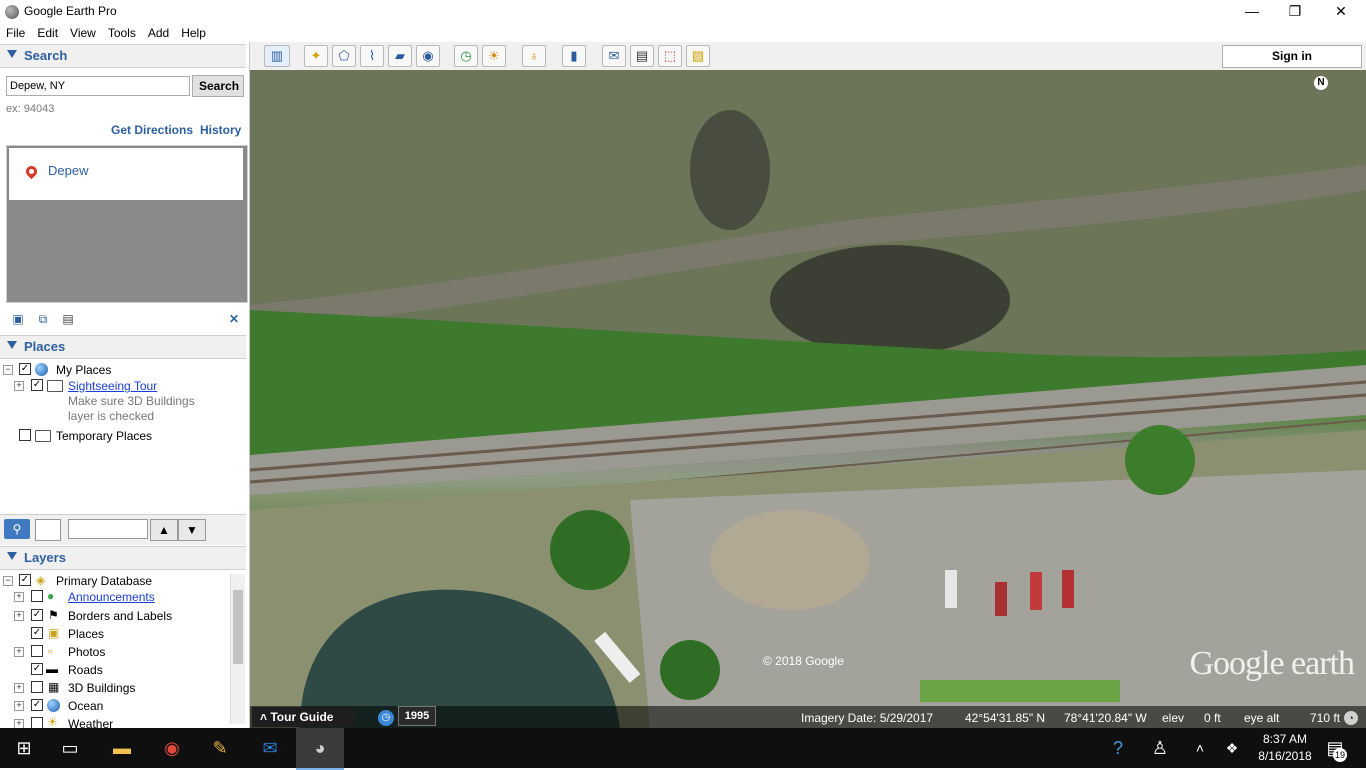  What do you see at coordinates (303, 717) in the screenshot?
I see `tour-guide-button: ˄ Tour Guide` at bounding box center [303, 717].